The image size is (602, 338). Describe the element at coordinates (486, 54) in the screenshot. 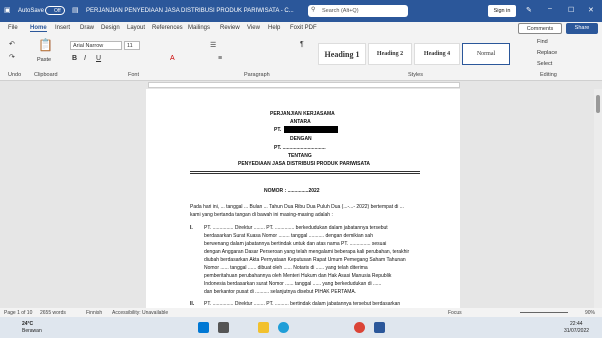

I see `style-normal: Normal` at that location.